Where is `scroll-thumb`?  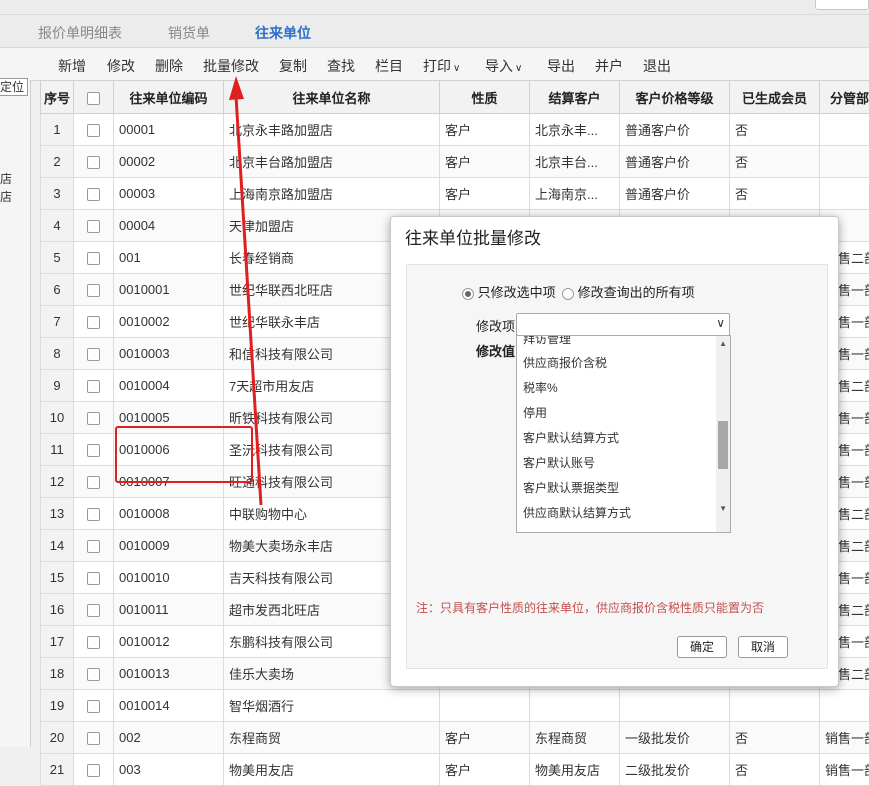 scroll-thumb is located at coordinates (723, 445).